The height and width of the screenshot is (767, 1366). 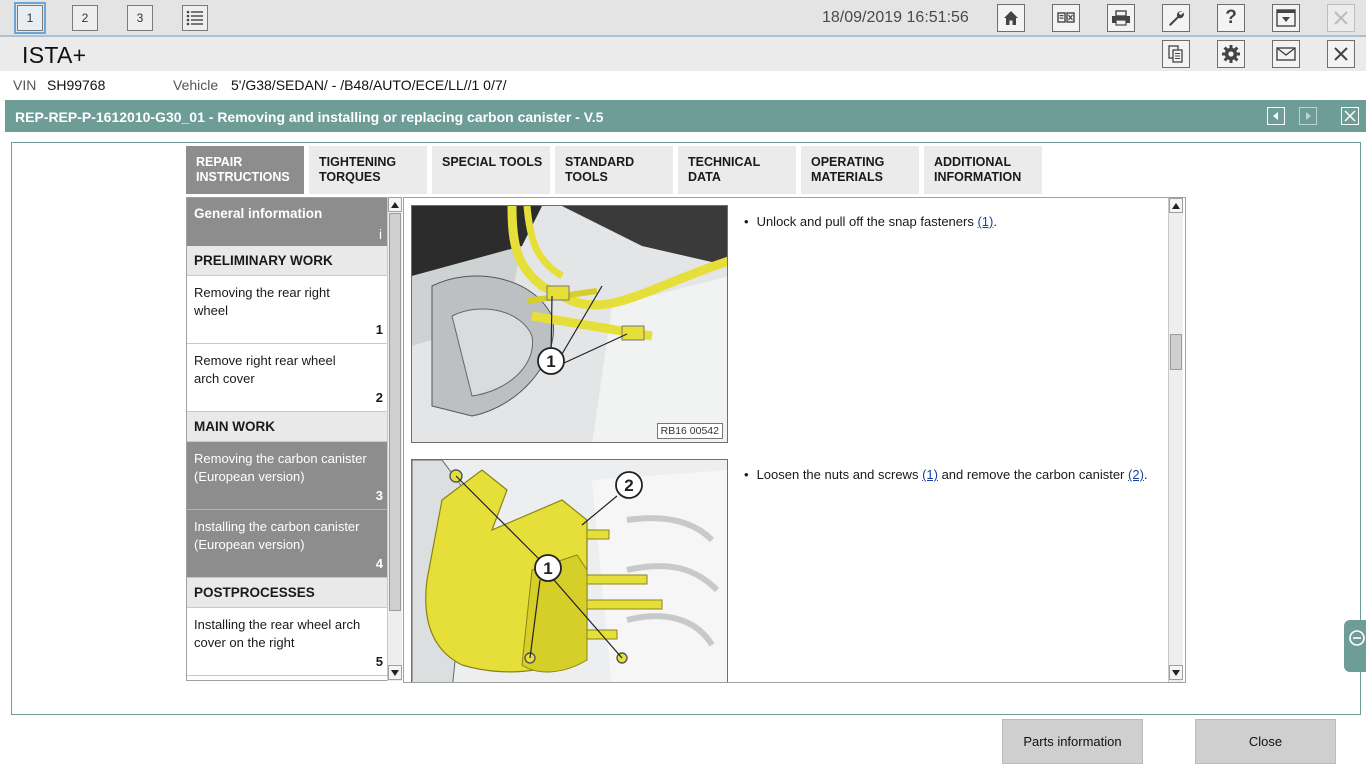 I want to click on settings-button, so click(x=1231, y=54).